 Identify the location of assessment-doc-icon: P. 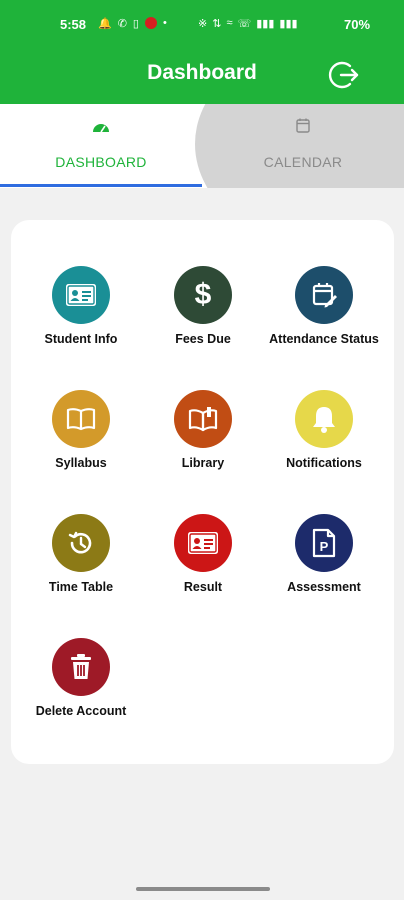
(324, 543).